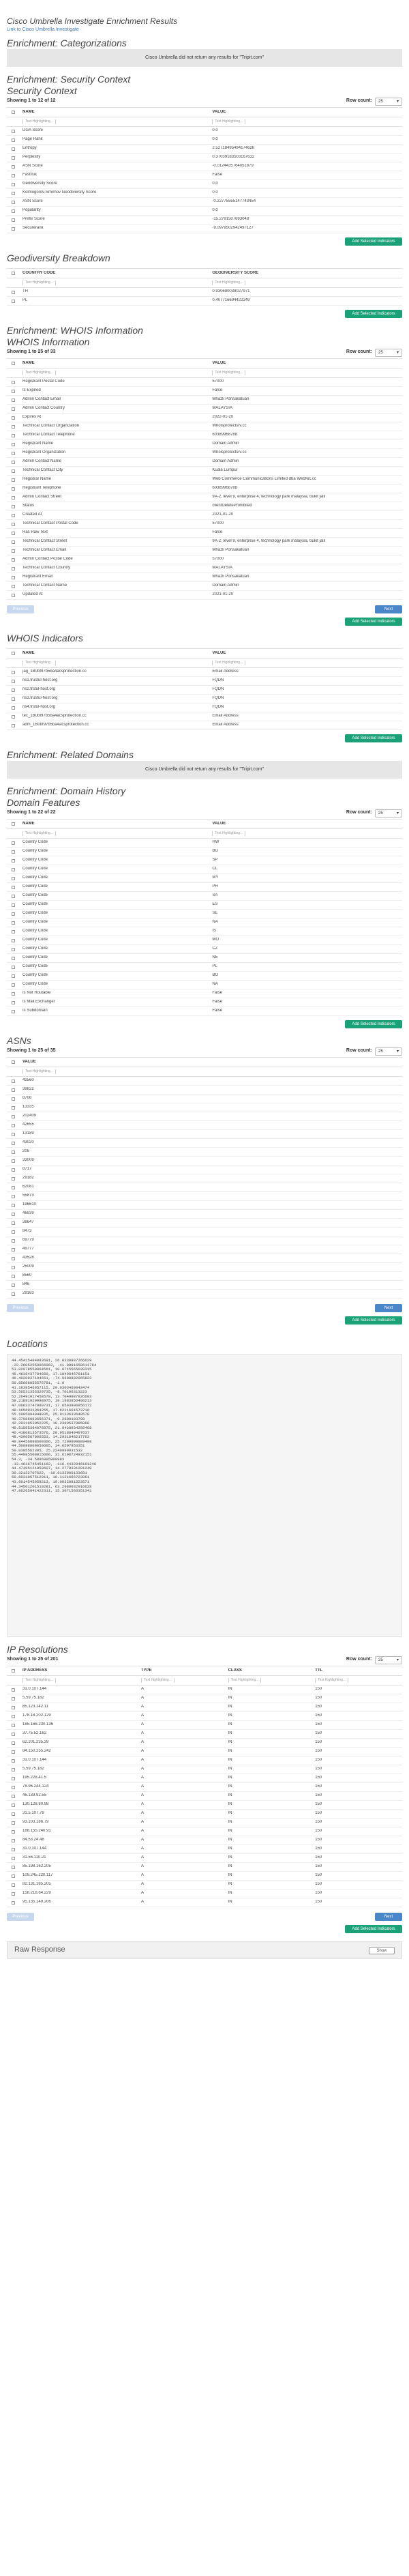  What do you see at coordinates (301, 273) in the screenshot?
I see `column-header: GEODIVERSITY SCORE` at bounding box center [301, 273].